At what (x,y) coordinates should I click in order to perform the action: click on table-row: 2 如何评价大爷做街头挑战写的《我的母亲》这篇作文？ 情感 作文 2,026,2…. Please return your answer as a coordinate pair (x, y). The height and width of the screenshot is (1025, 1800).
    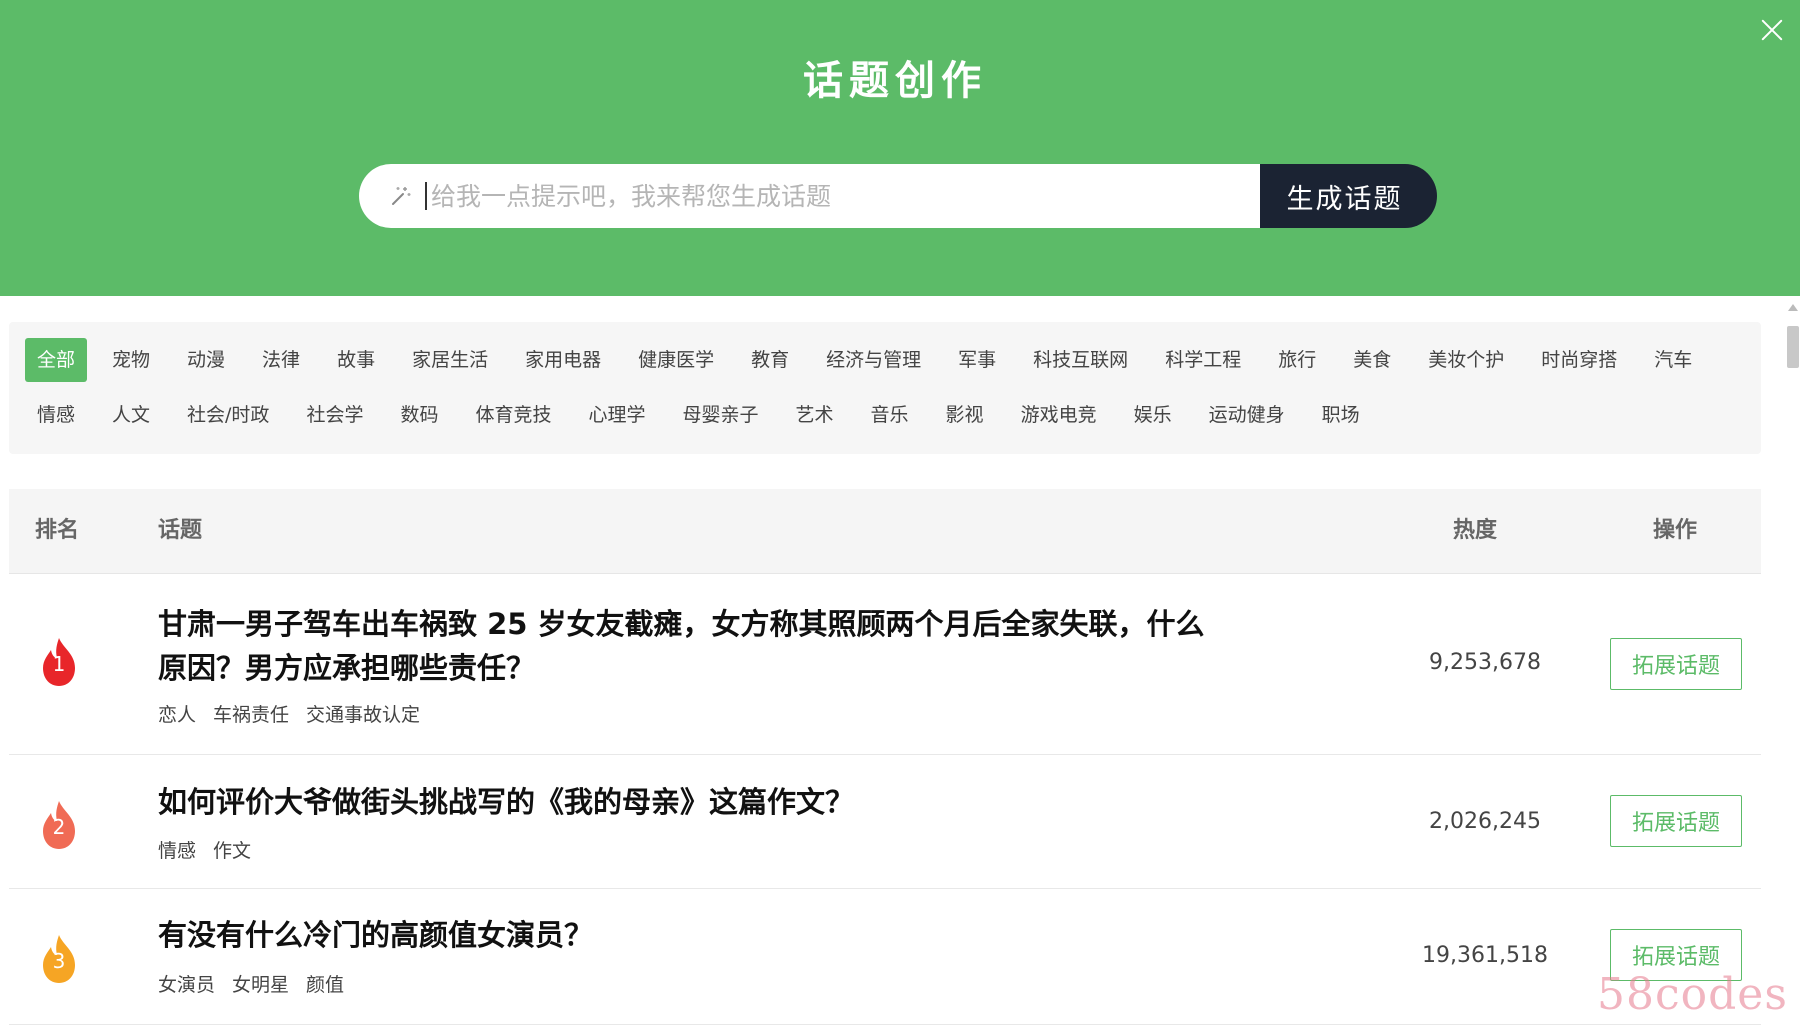
    Looking at the image, I should click on (885, 822).